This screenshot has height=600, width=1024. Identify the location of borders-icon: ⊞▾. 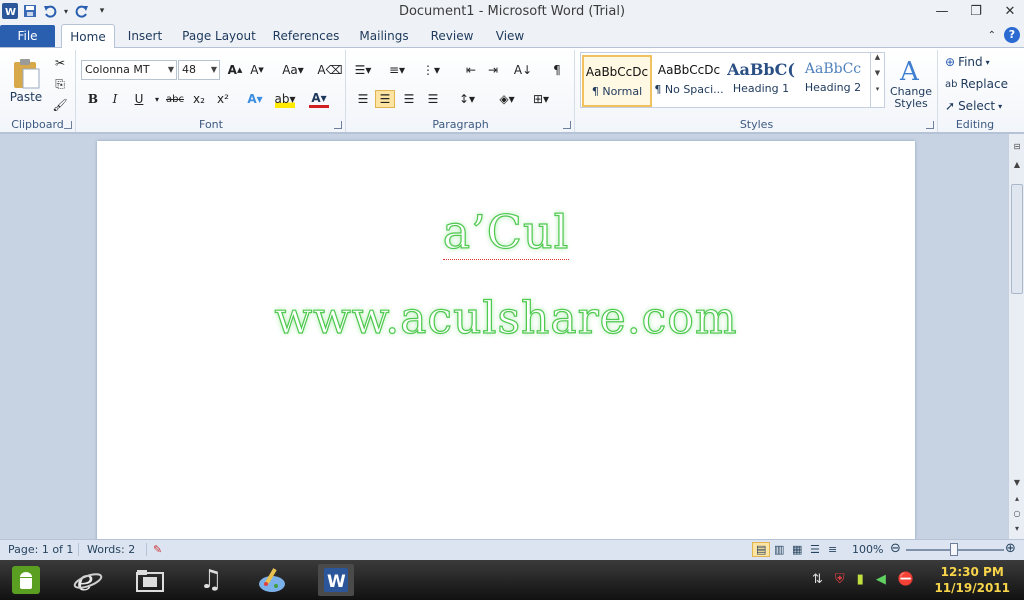
(541, 99).